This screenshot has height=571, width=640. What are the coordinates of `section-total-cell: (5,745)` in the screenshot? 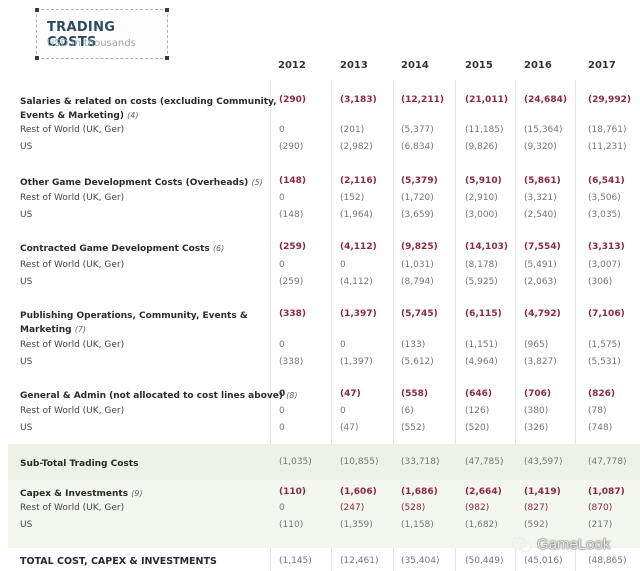 It's located at (419, 314).